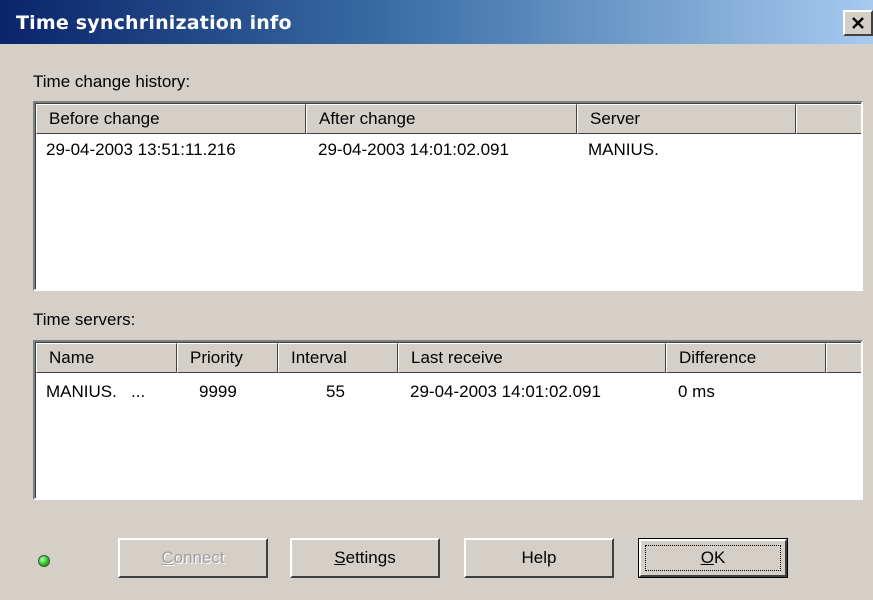  I want to click on help-button: Help, so click(539, 558).